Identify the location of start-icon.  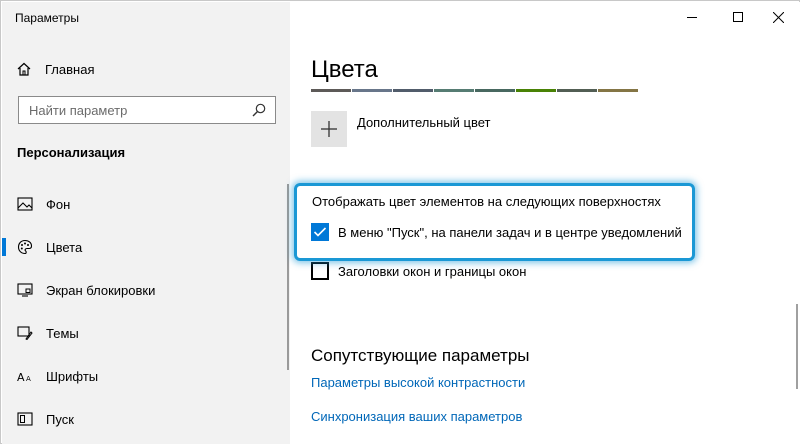
(25, 419).